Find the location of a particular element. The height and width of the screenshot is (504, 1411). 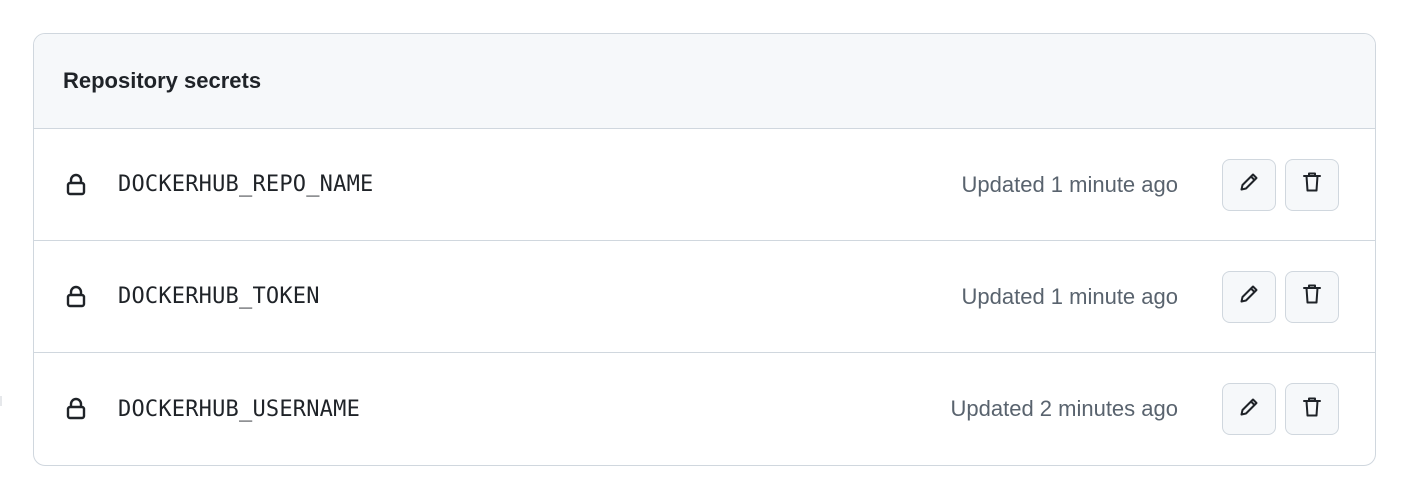

panel-title: Repository secrets is located at coordinates (162, 80).